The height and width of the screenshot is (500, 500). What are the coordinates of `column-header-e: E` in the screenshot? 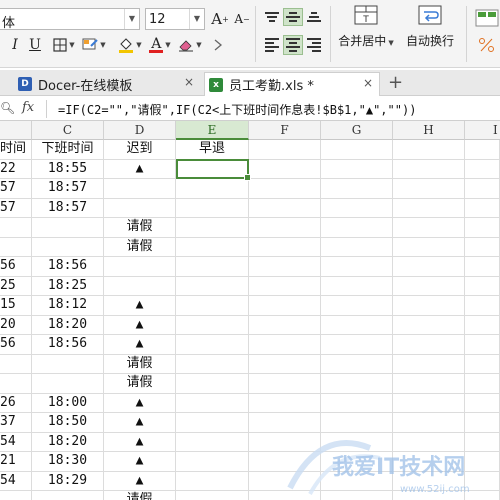 It's located at (212, 130).